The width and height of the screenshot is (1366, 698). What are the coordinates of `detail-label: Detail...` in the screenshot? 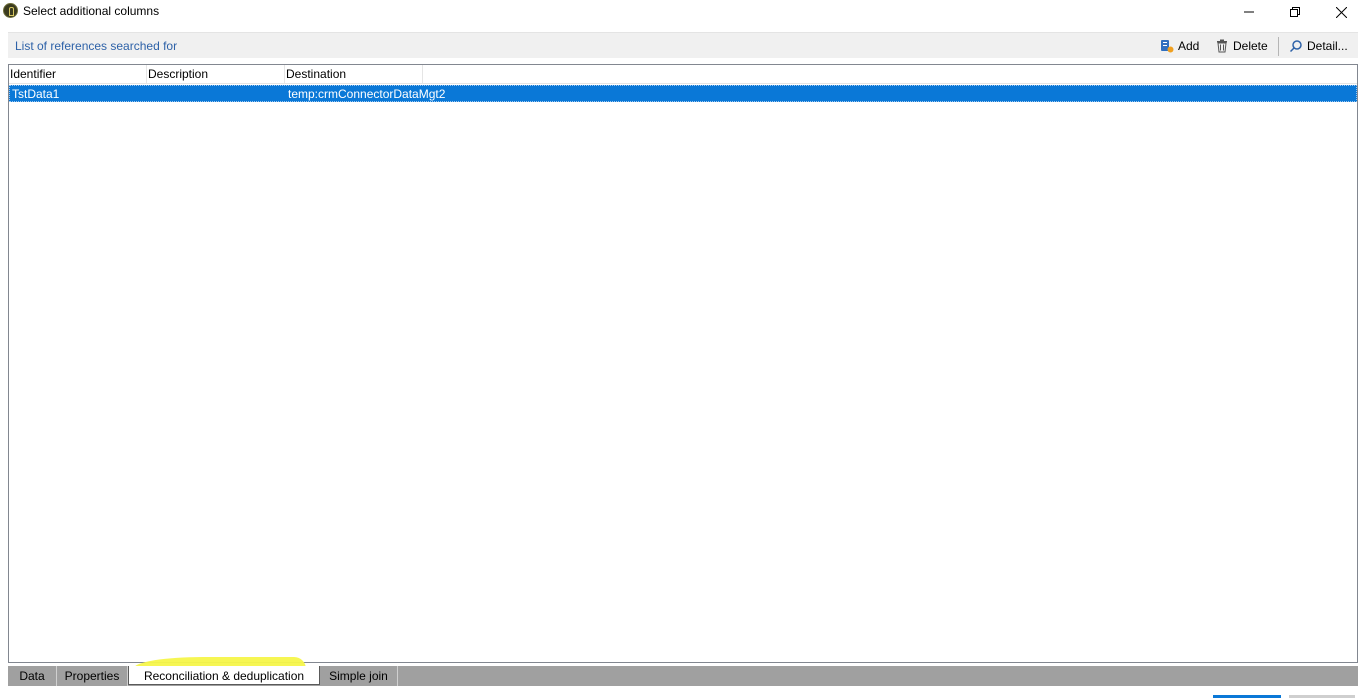 It's located at (1327, 46).